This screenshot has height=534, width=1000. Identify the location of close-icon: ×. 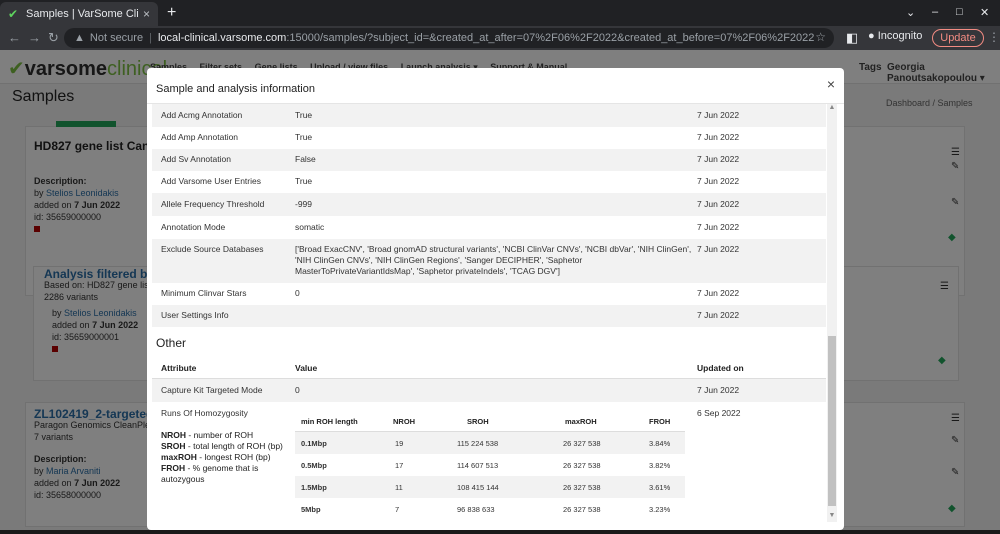
(831, 84).